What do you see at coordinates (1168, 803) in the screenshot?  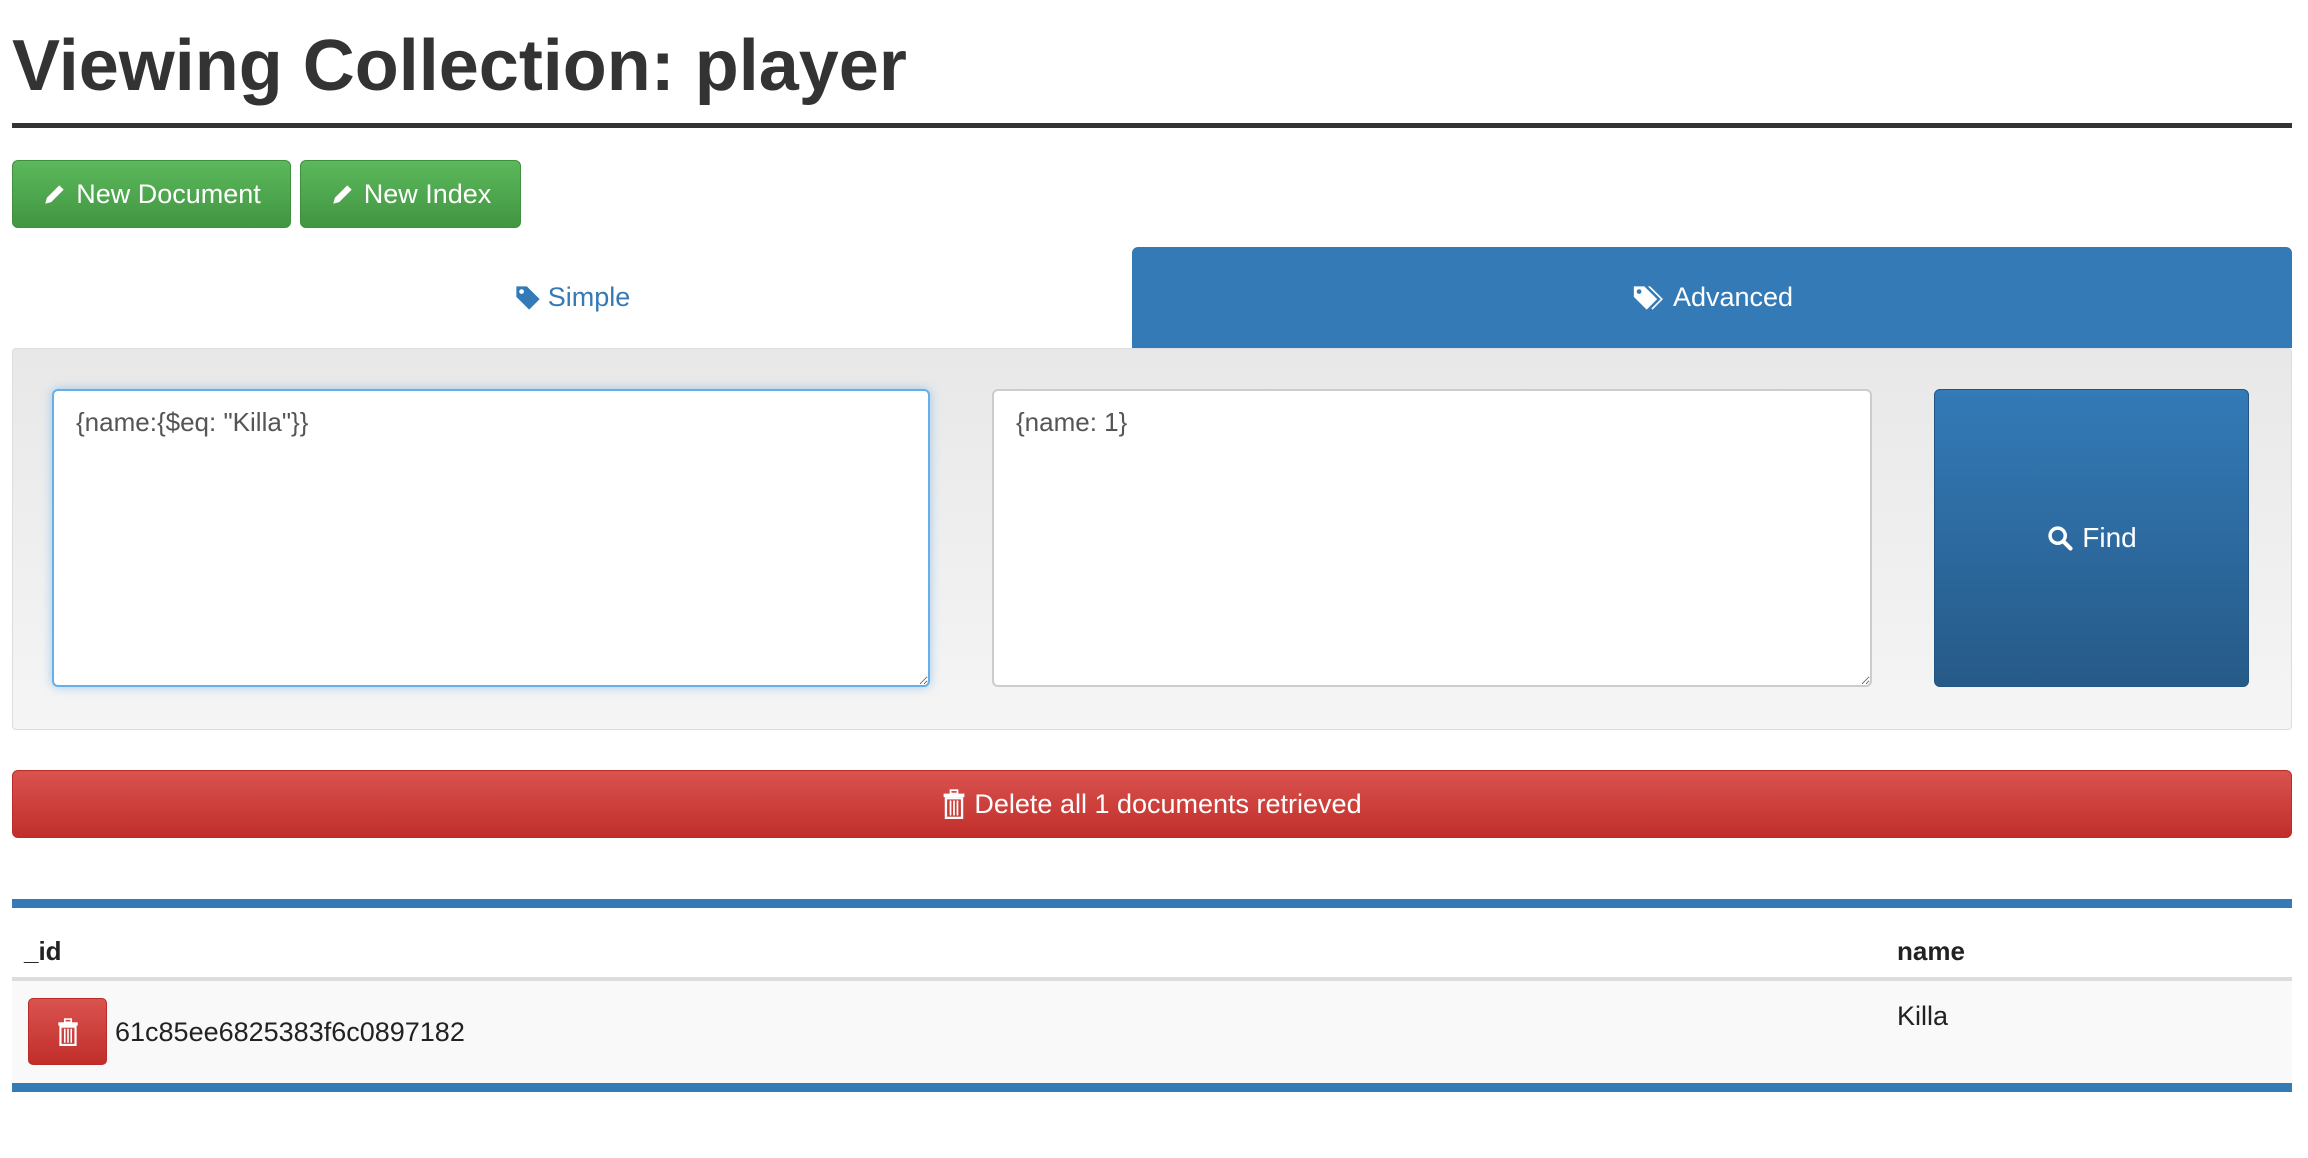 I see `delete-all-label: Delete all 1 documents retrieved` at bounding box center [1168, 803].